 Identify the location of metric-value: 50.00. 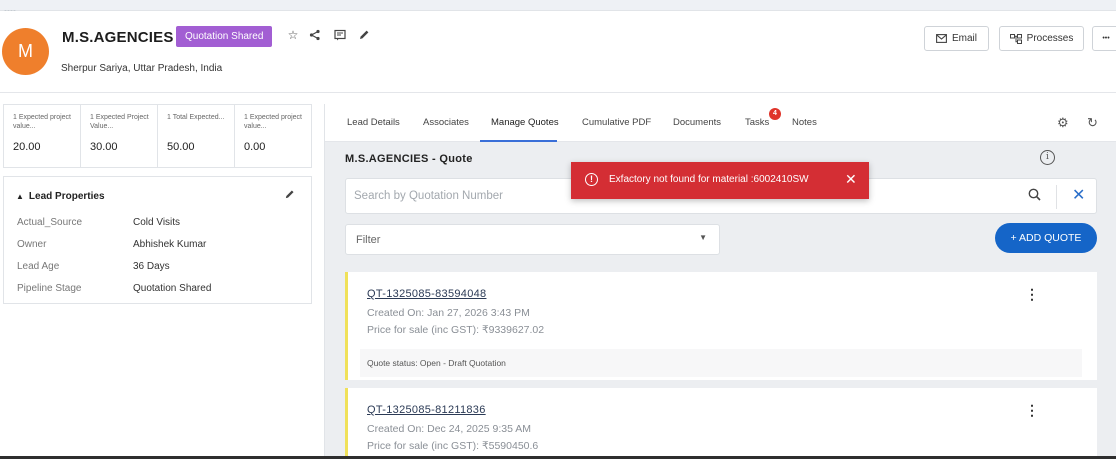
(181, 147).